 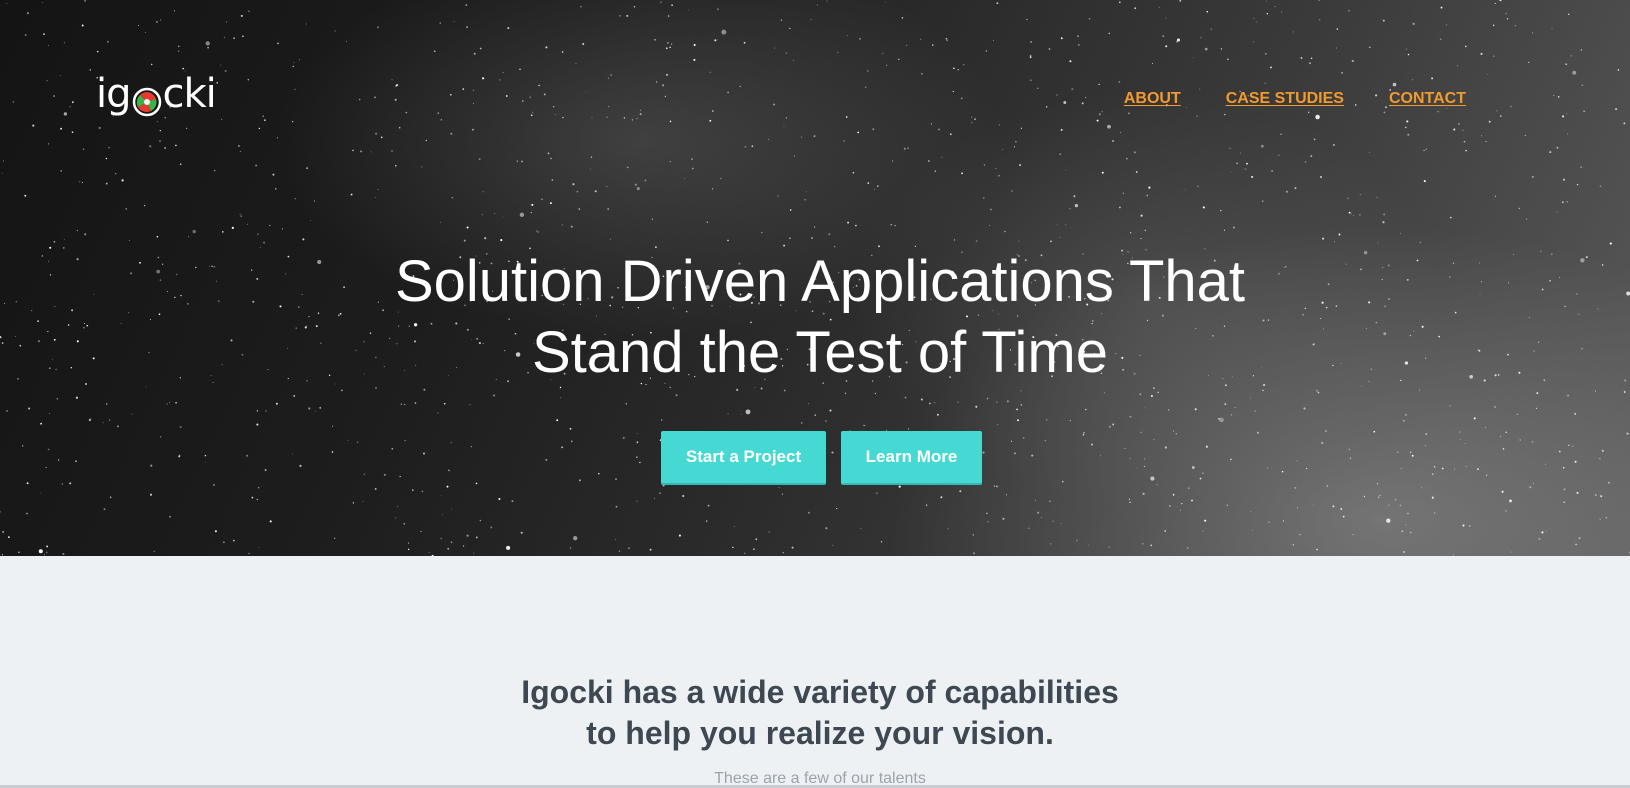 What do you see at coordinates (820, 352) in the screenshot?
I see `hero-heading-line2: Stand the Test of Time` at bounding box center [820, 352].